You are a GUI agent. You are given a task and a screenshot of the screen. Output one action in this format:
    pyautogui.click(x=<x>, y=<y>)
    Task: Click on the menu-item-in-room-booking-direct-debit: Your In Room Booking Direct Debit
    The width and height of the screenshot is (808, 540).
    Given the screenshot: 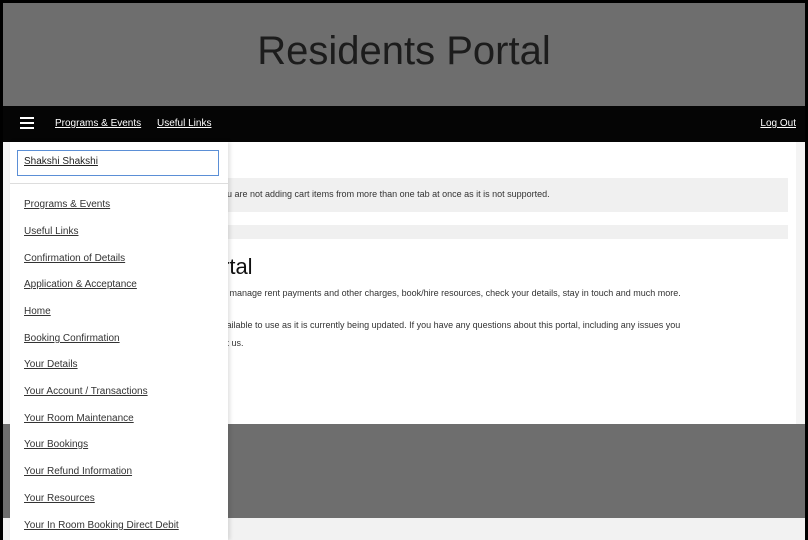 What is the action you would take?
    pyautogui.click(x=101, y=525)
    